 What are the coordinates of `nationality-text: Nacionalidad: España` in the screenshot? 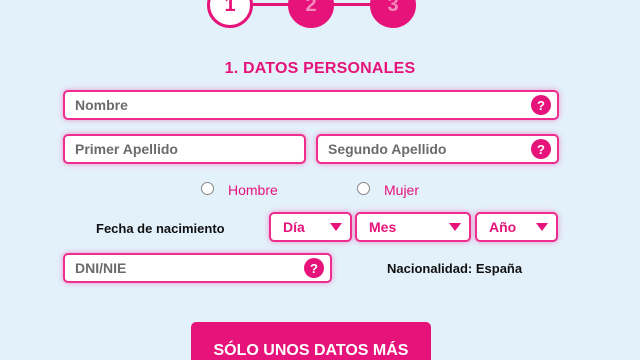 It's located at (455, 268).